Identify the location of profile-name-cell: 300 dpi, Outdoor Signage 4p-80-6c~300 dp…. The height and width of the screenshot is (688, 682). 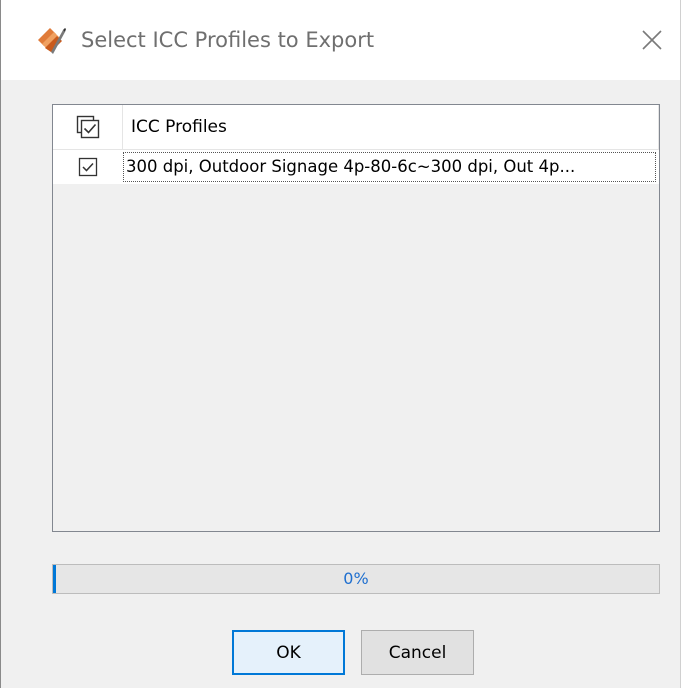
(389, 167).